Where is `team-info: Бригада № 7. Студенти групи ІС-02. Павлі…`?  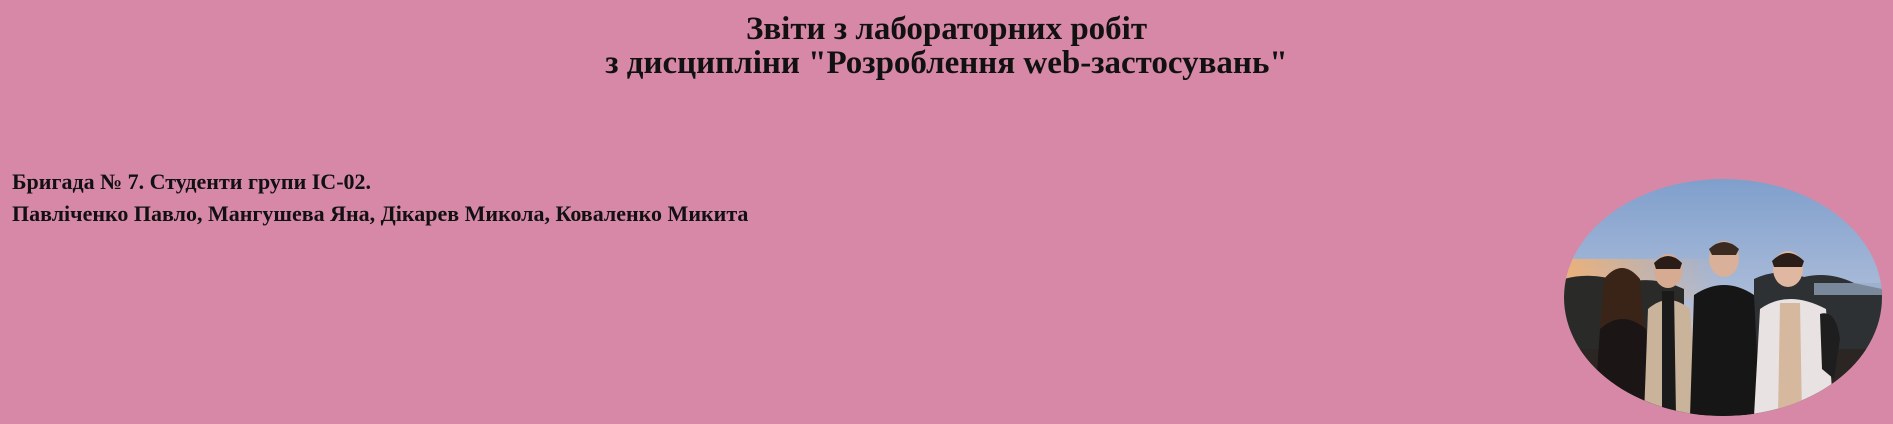 team-info: Бригада № 7. Студенти групи ІС-02. Павлі… is located at coordinates (380, 198).